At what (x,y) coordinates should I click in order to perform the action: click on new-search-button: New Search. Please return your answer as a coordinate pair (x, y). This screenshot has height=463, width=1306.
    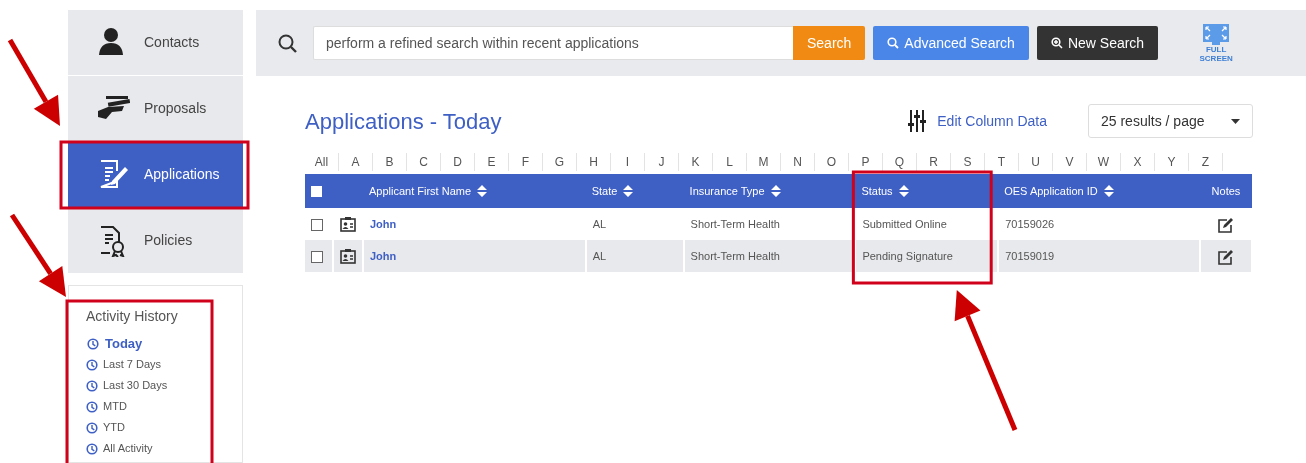
    Looking at the image, I should click on (1097, 43).